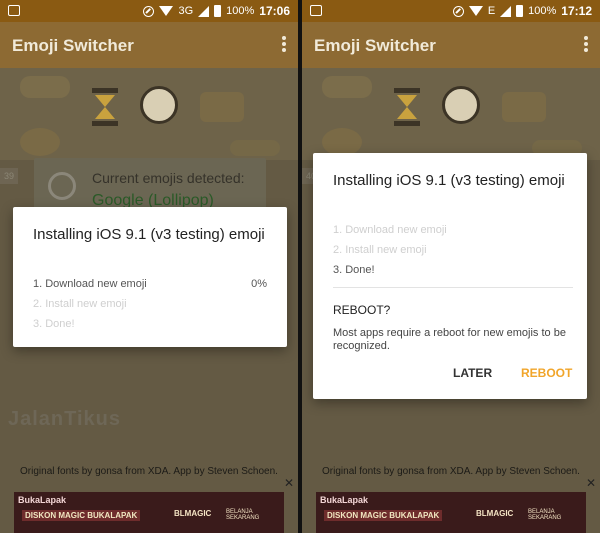 The image size is (600, 533). I want to click on edge-counter: 39, so click(9, 176).